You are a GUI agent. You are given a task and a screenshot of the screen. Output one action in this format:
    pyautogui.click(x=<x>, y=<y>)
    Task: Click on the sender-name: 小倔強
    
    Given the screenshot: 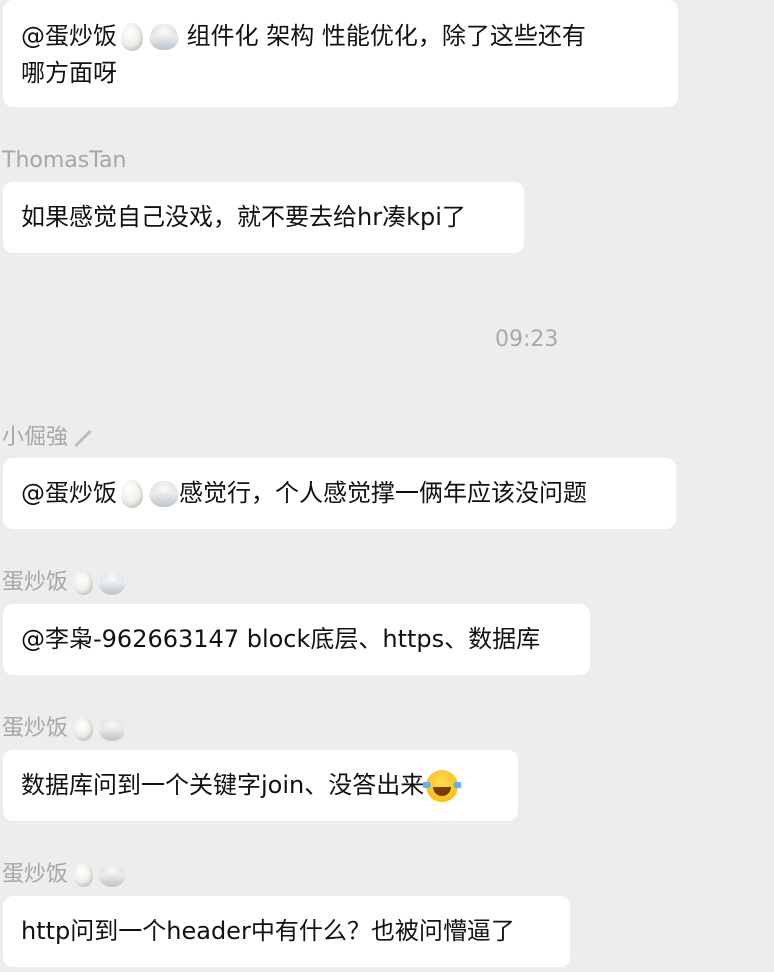 What is the action you would take?
    pyautogui.click(x=47, y=438)
    